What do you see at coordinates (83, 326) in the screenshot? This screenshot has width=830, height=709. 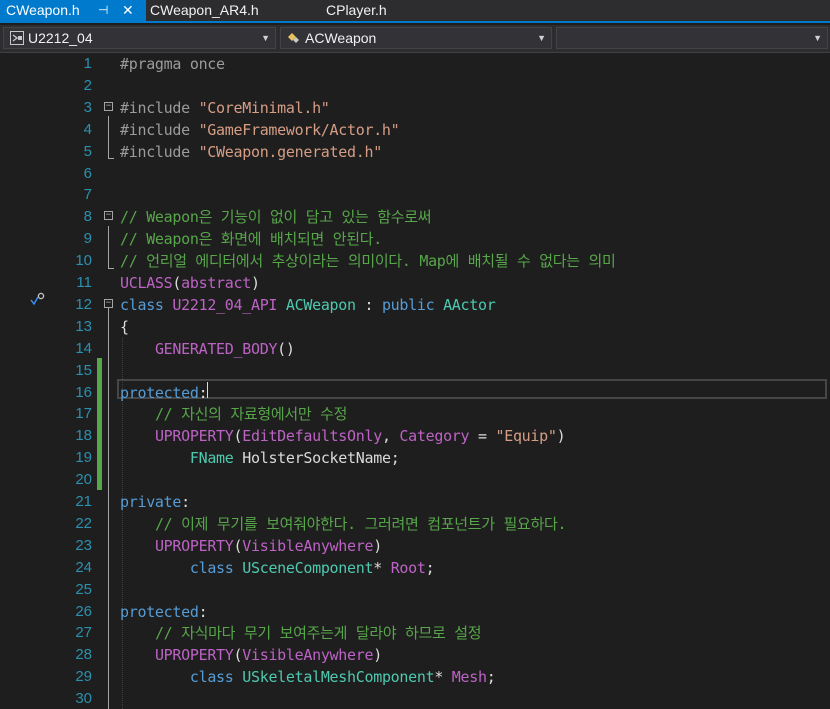 I see `line-number: 13` at bounding box center [83, 326].